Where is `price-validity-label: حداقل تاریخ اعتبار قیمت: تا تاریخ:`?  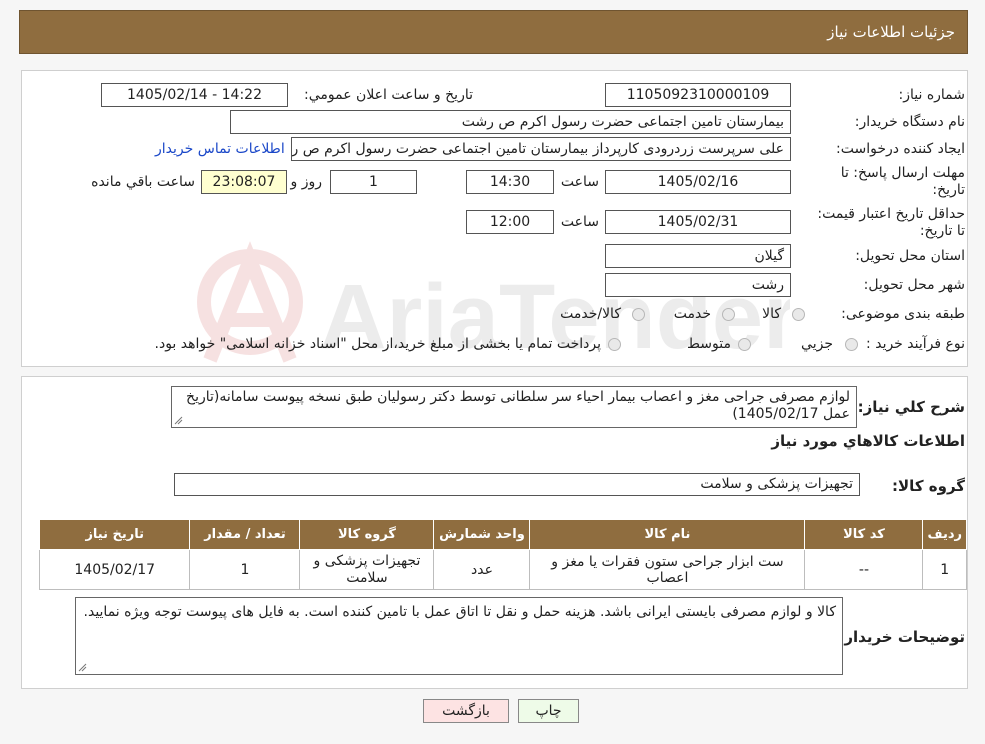 price-validity-label: حداقل تاریخ اعتبار قیمت: تا تاریخ: is located at coordinates (891, 222).